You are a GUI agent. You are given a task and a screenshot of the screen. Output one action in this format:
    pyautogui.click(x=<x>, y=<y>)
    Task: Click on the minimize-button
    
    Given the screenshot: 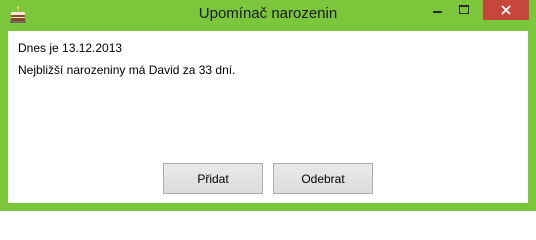 What is the action you would take?
    pyautogui.click(x=437, y=10)
    